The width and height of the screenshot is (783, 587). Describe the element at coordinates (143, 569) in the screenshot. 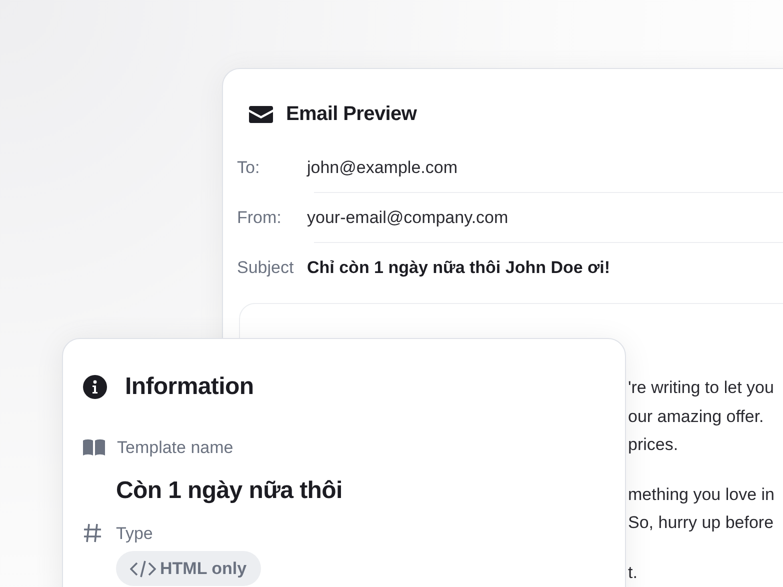

I see `code-icon` at that location.